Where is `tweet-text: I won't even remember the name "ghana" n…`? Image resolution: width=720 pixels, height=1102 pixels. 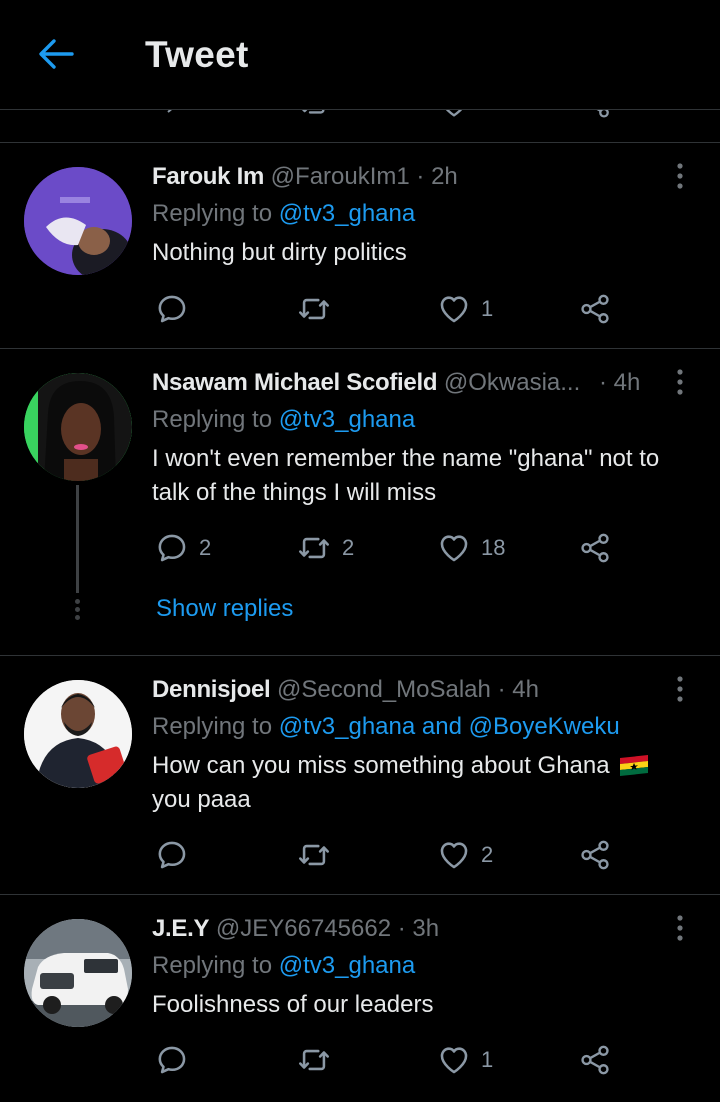
tweet-text: I won't even remember the name "ghana" n… is located at coordinates (406, 475).